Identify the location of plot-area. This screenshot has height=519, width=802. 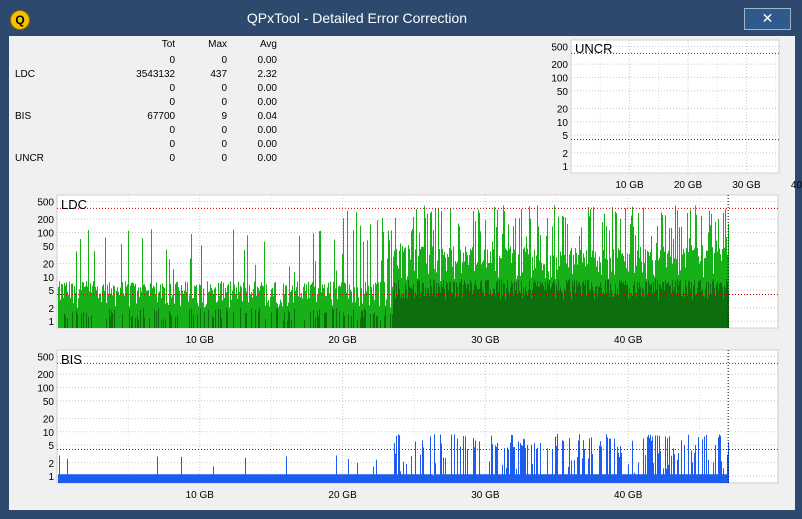
(675, 106).